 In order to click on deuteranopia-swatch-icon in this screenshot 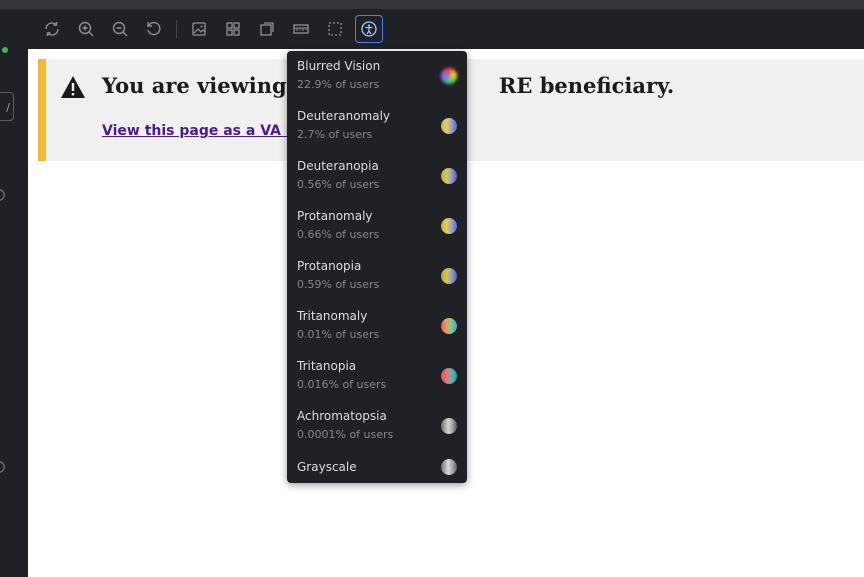, I will do `click(449, 176)`.